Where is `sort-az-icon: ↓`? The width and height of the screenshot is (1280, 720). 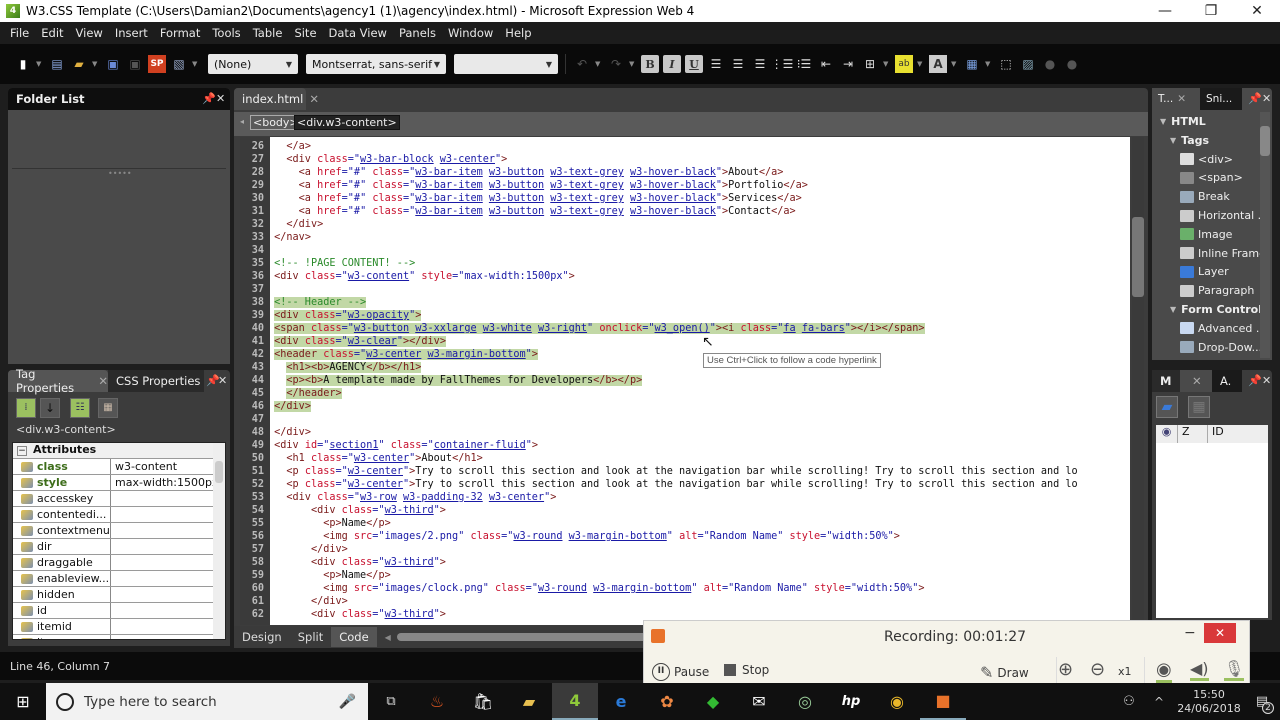 sort-az-icon: ↓ is located at coordinates (50, 408).